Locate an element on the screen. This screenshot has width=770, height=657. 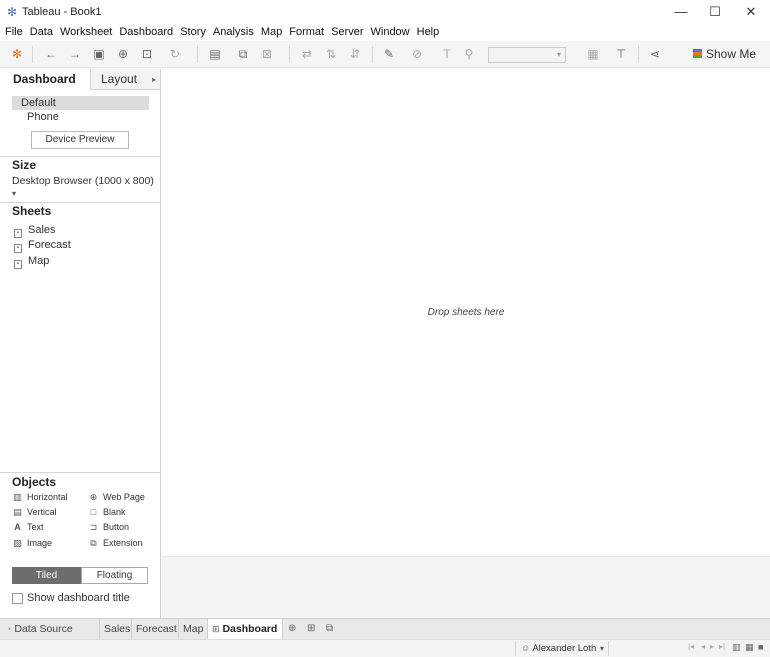
horizontal-container-icon: ▥ is located at coordinates (17, 497).